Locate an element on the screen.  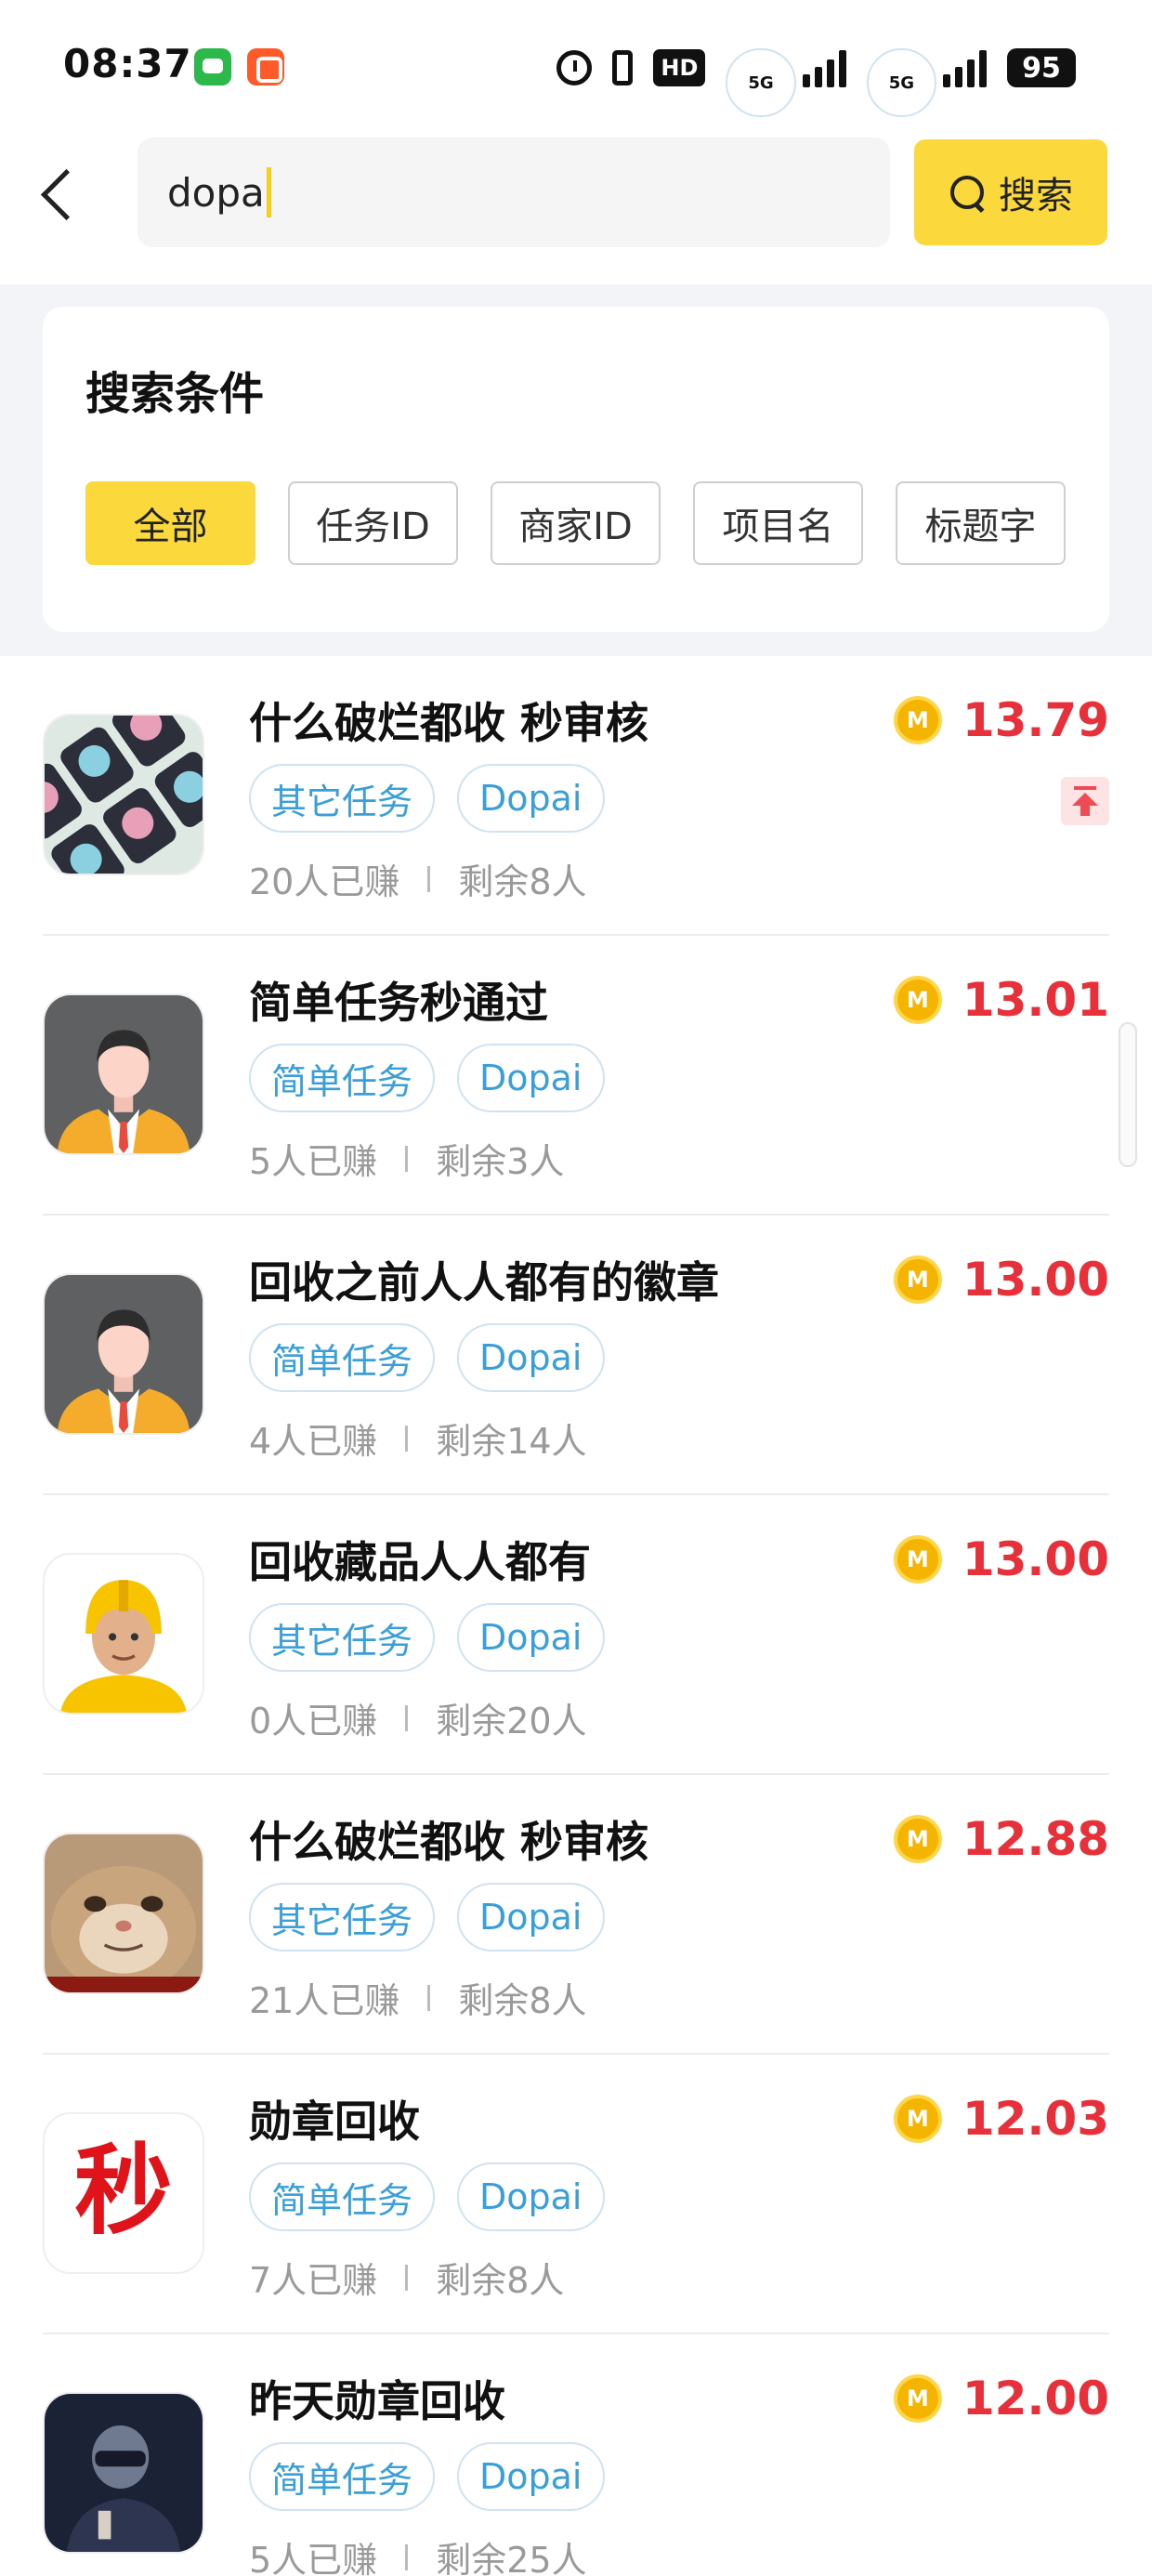
search-button: 搜索 is located at coordinates (1010, 192).